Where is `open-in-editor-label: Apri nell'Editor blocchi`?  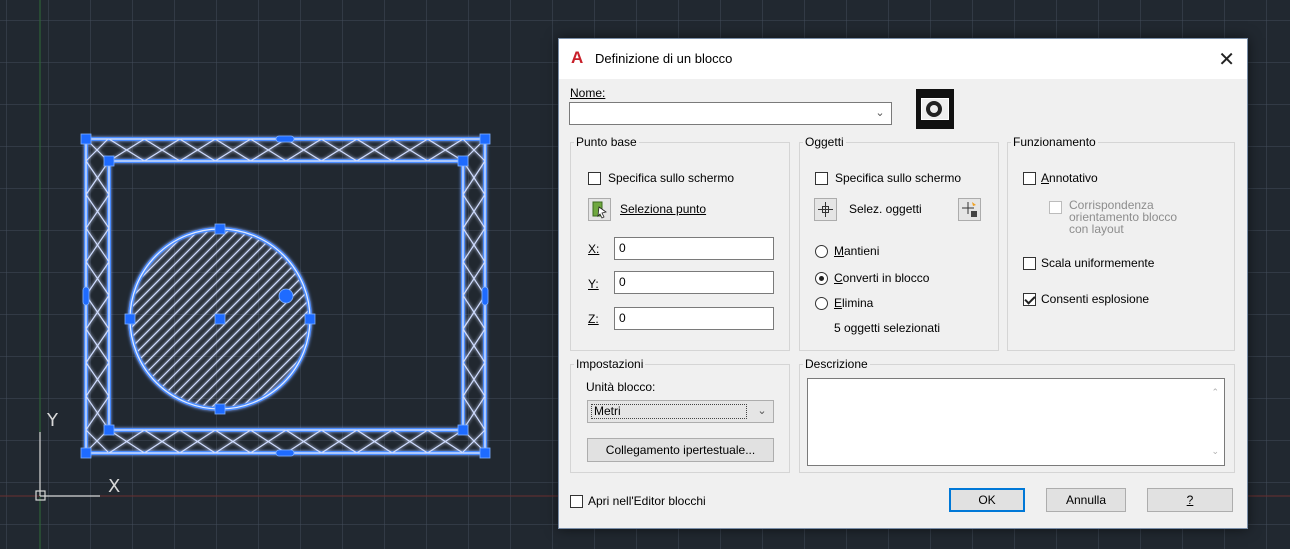 open-in-editor-label: Apri nell'Editor blocchi is located at coordinates (647, 501).